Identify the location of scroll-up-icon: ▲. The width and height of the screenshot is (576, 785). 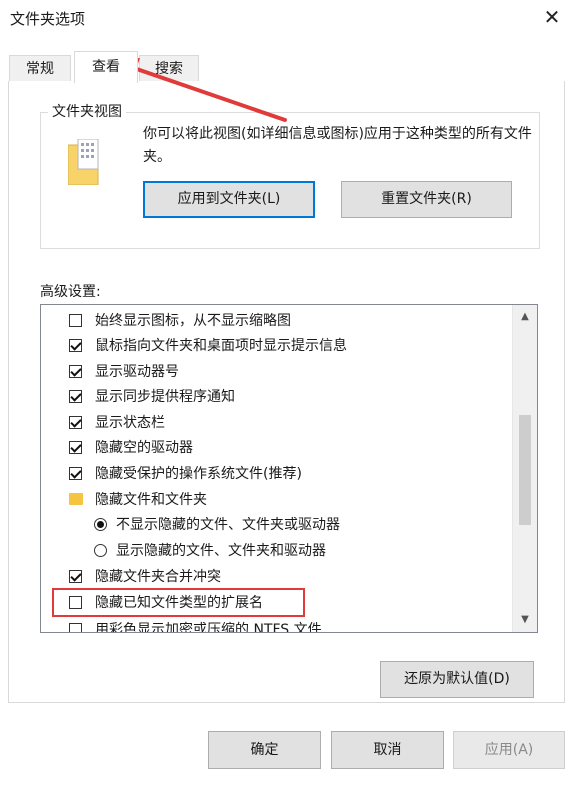
(525, 317).